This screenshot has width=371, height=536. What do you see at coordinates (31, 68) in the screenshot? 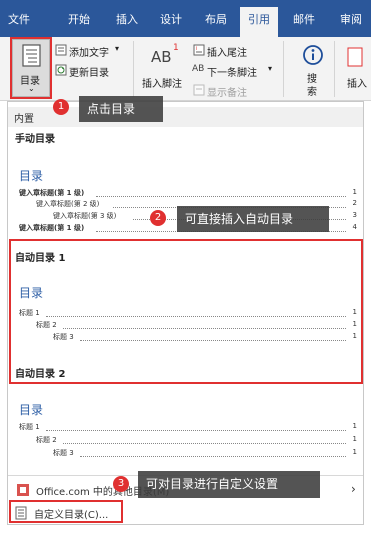
I see `toc-button-highlight` at bounding box center [31, 68].